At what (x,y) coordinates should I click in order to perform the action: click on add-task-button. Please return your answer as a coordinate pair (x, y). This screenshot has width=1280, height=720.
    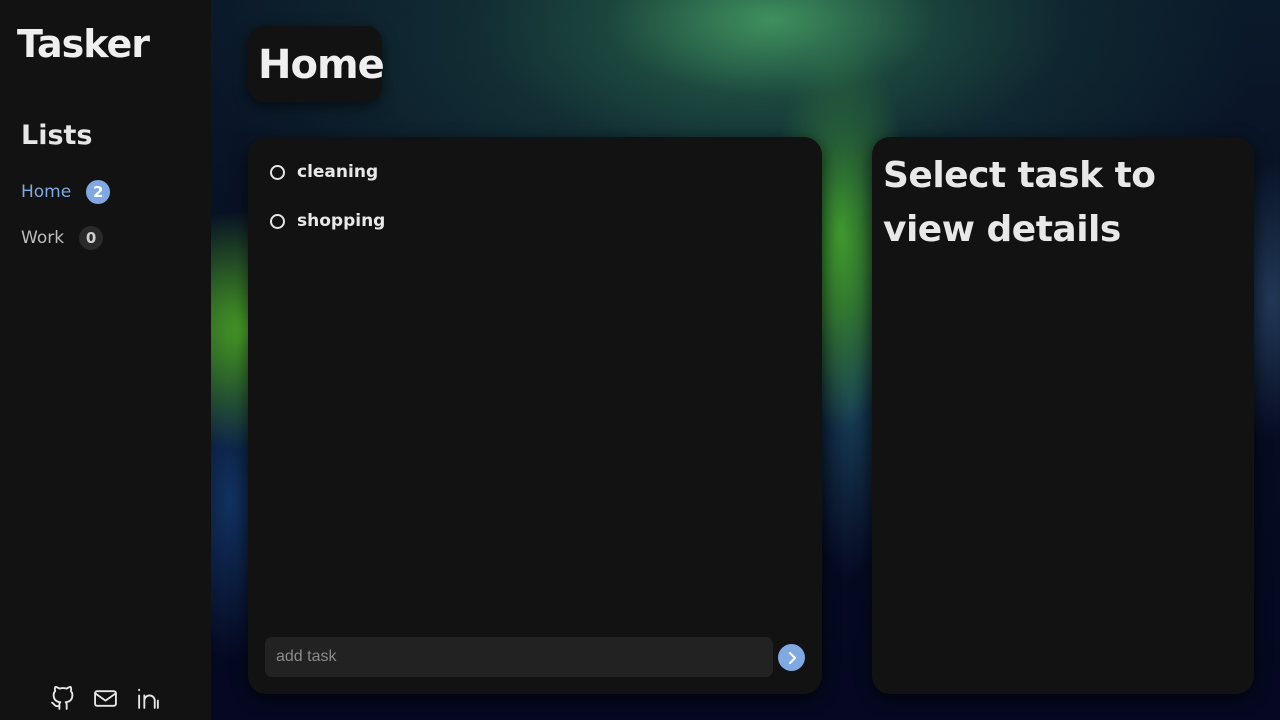
    Looking at the image, I should click on (791, 657).